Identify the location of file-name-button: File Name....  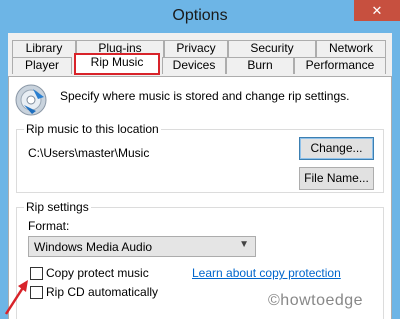
(336, 178).